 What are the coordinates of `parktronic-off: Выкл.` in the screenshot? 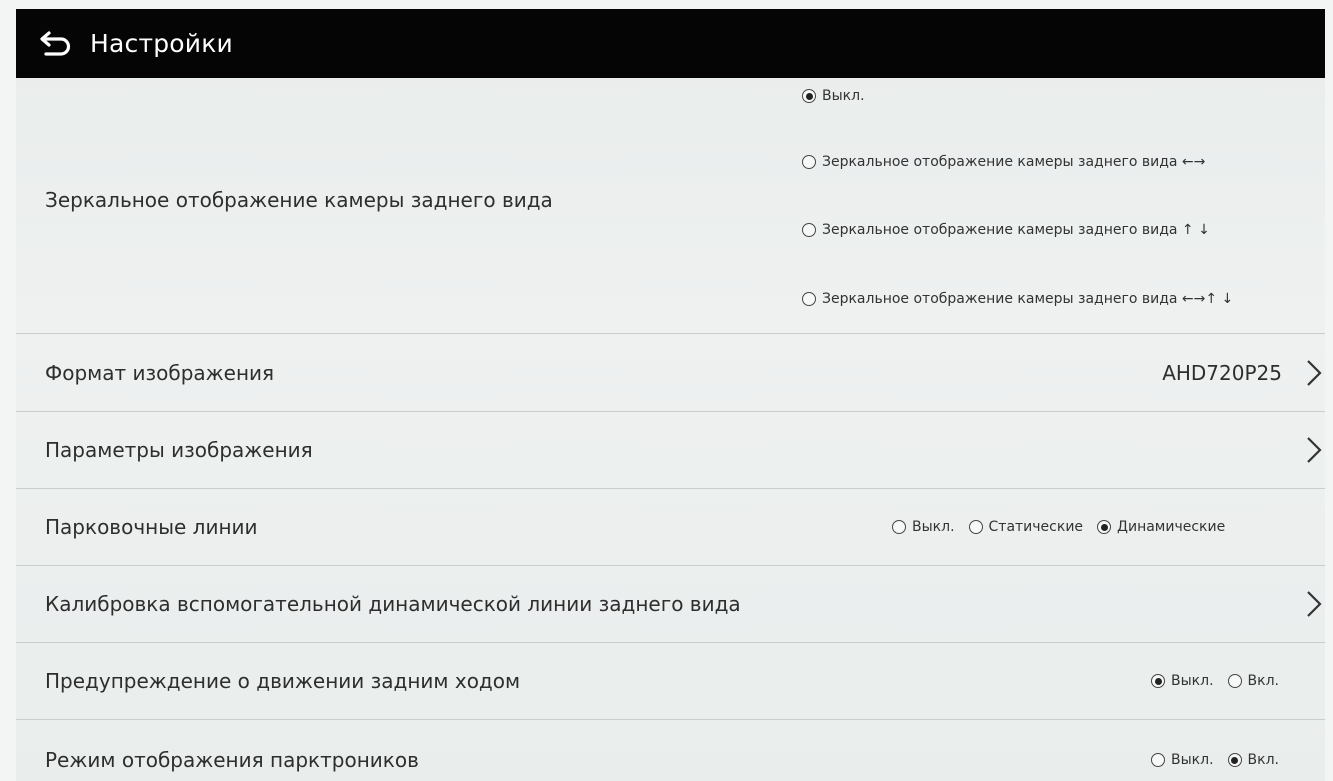 It's located at (1182, 760).